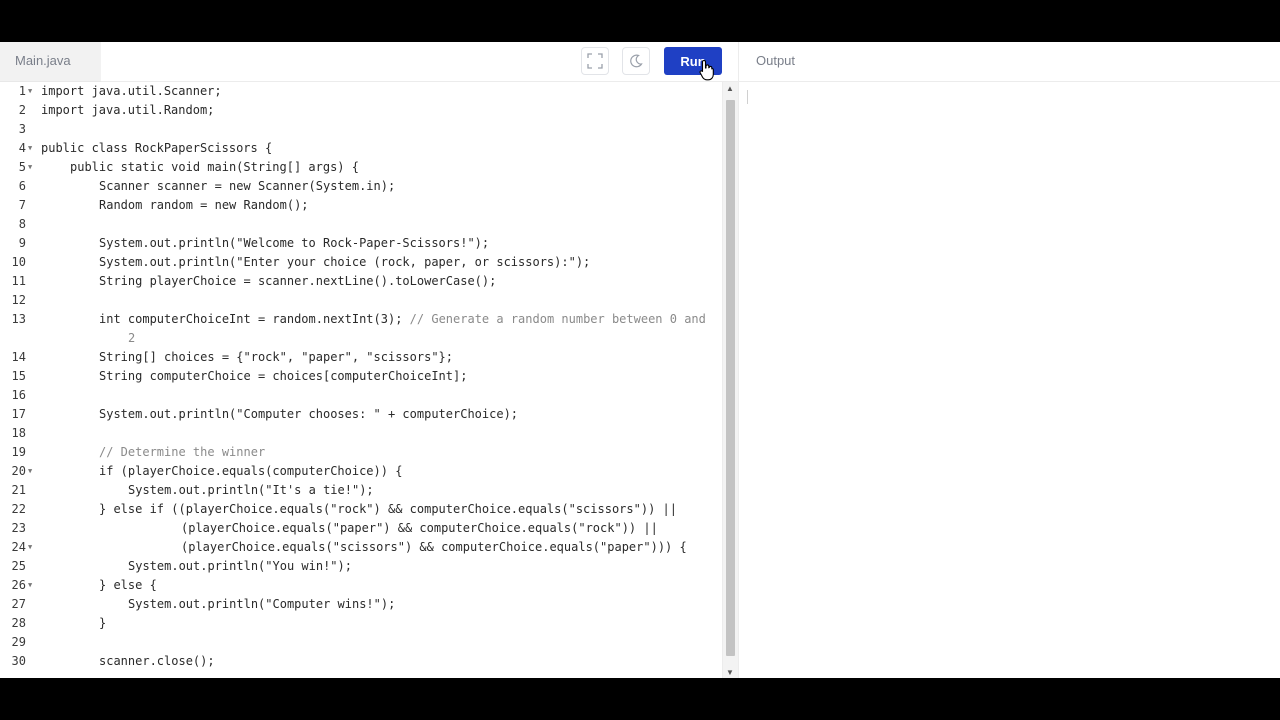  Describe the element at coordinates (361, 224) in the screenshot. I see `code-line: 8` at that location.